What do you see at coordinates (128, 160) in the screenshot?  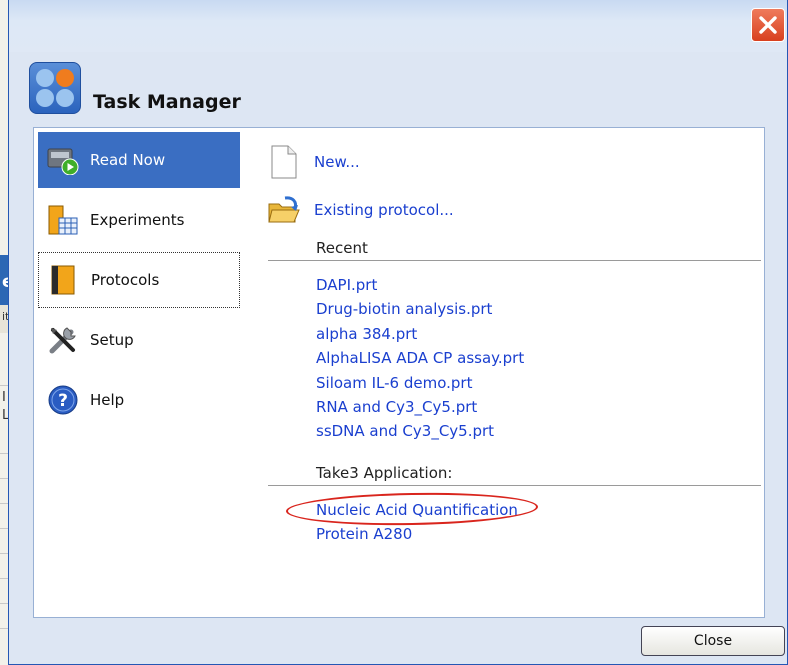 I see `sidebar-item-label: Read Now` at bounding box center [128, 160].